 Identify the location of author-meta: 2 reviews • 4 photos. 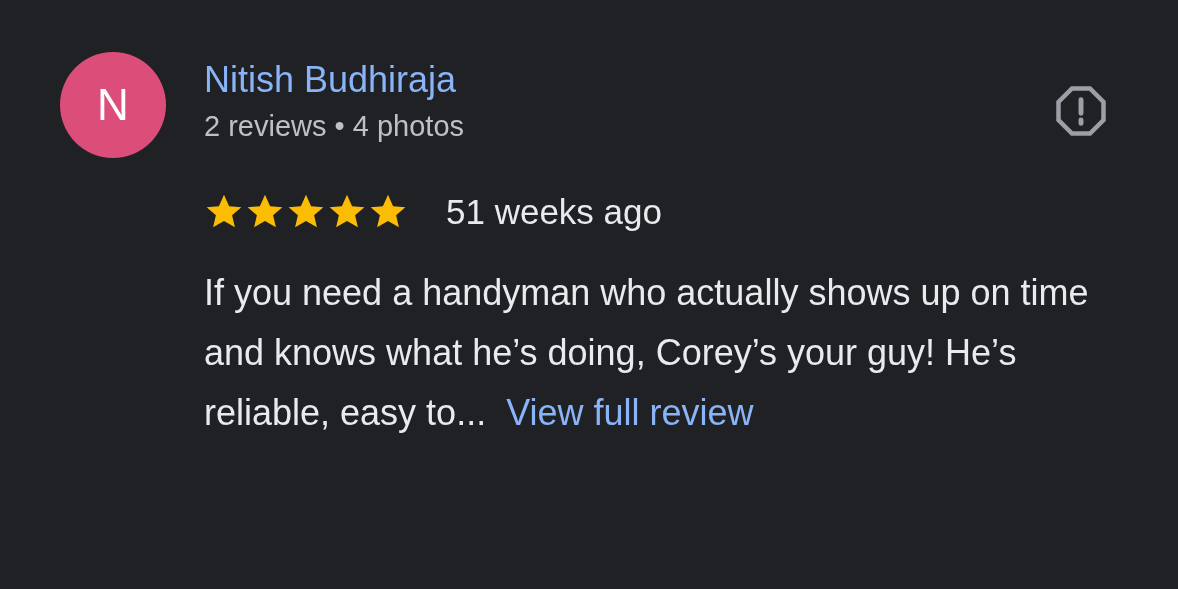
(334, 126).